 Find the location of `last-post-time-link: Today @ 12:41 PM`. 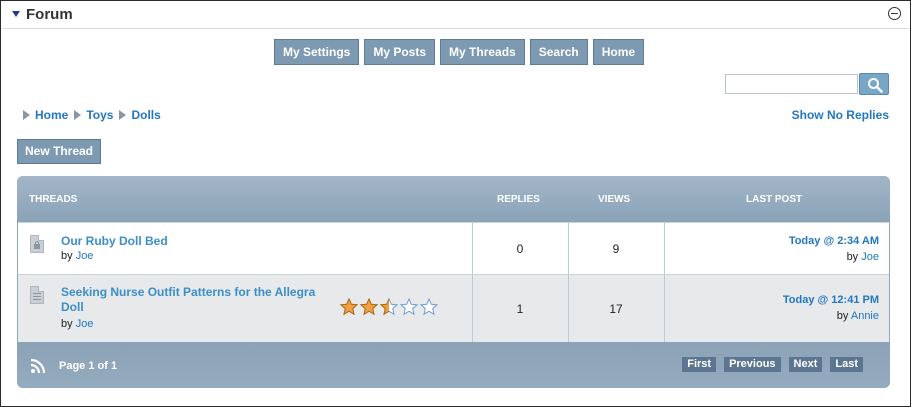

last-post-time-link: Today @ 12:41 PM is located at coordinates (831, 300).